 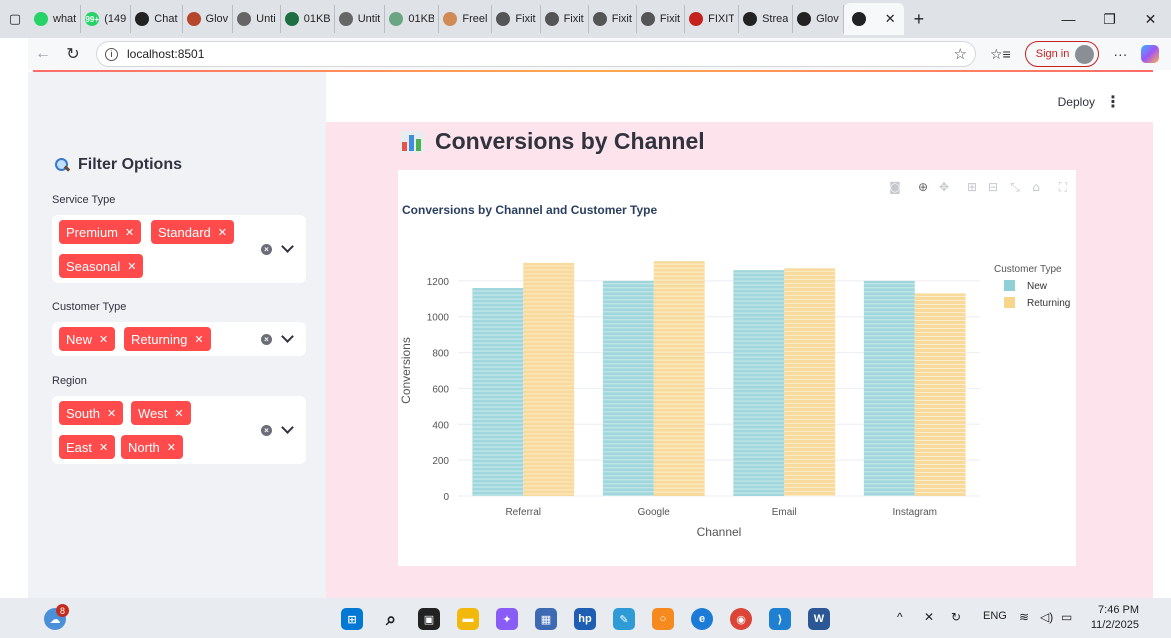 What do you see at coordinates (91, 413) in the screenshot?
I see `chip-south: South ✕` at bounding box center [91, 413].